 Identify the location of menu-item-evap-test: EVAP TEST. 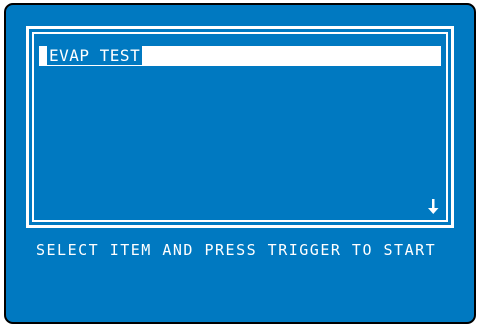
(240, 56).